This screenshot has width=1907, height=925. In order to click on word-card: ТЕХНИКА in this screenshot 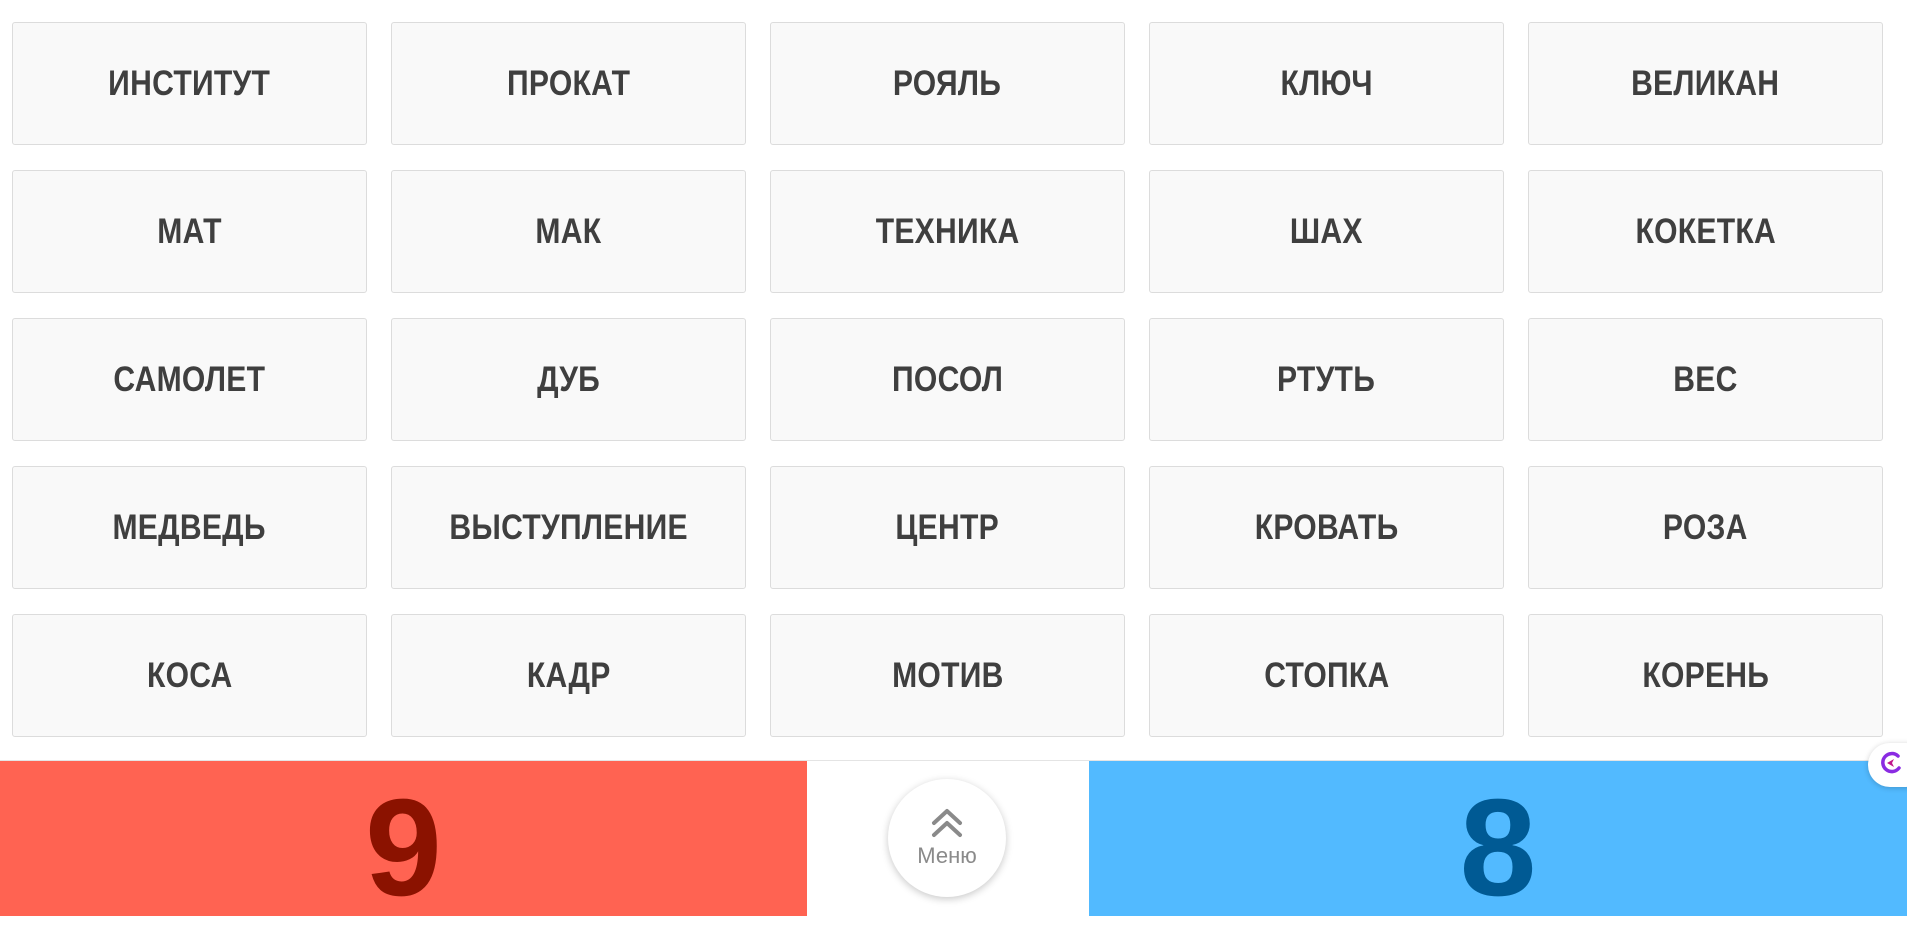, I will do `click(947, 231)`.